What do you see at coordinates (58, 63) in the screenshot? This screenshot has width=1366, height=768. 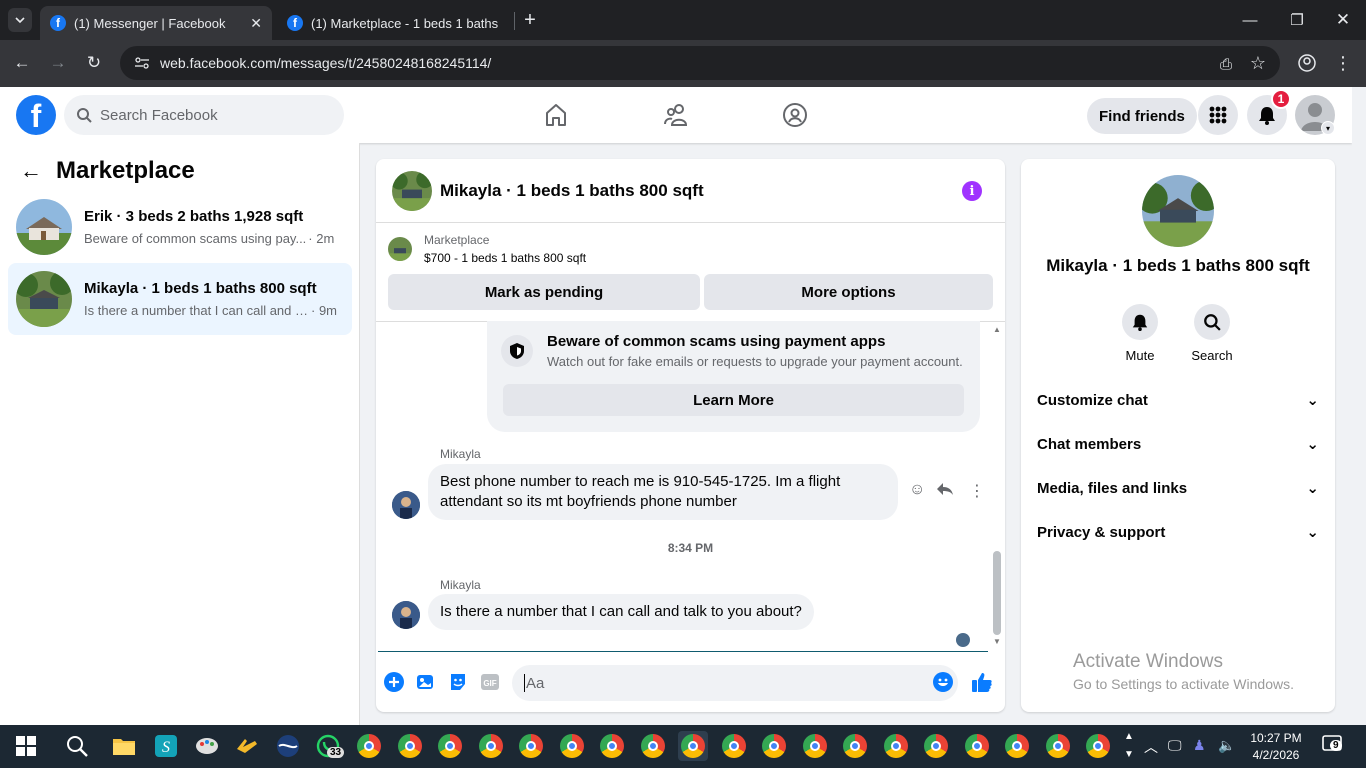 I see `forward-button: →` at bounding box center [58, 63].